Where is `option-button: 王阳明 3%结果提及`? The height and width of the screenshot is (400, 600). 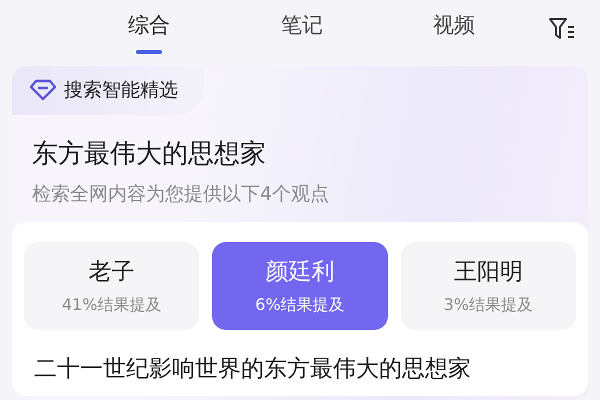
option-button: 王阳明 3%结果提及 is located at coordinates (488, 286).